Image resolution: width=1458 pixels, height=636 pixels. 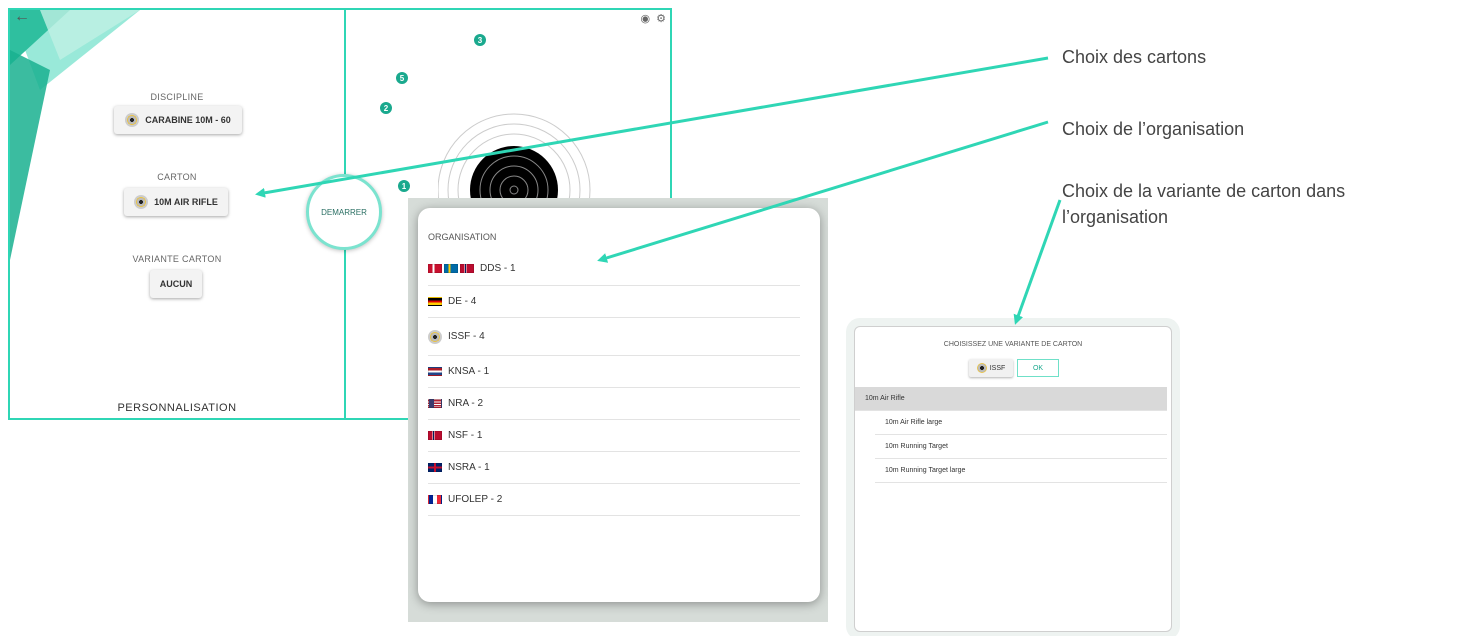 What do you see at coordinates (823, 191) in the screenshot?
I see `arrow-organisation` at bounding box center [823, 191].